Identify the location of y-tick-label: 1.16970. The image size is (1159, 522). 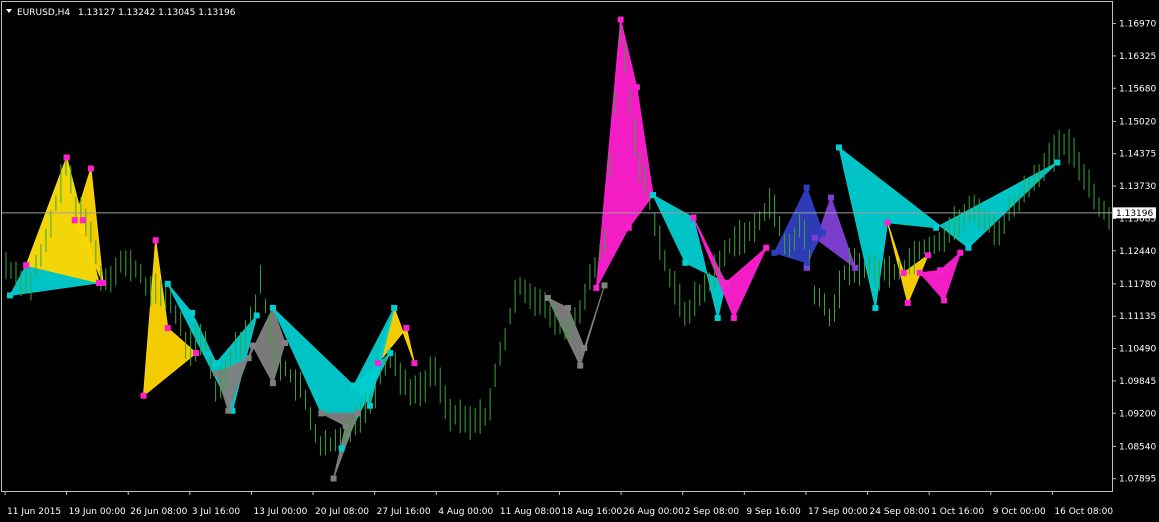
(1137, 25).